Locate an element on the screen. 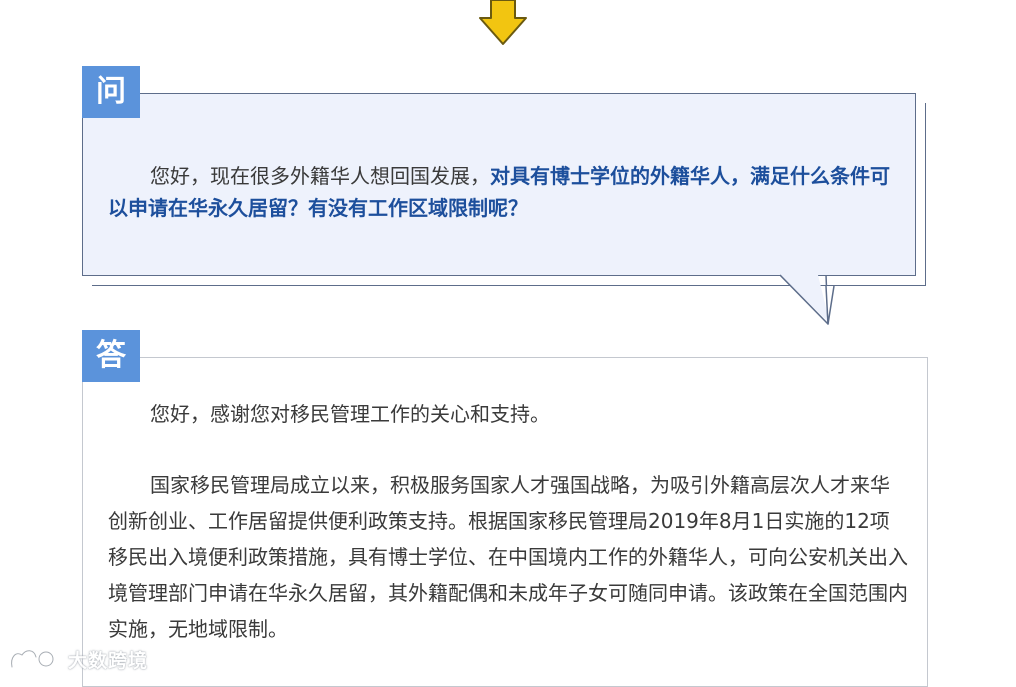 This screenshot has width=1016, height=687. question-label: 问 is located at coordinates (111, 92).